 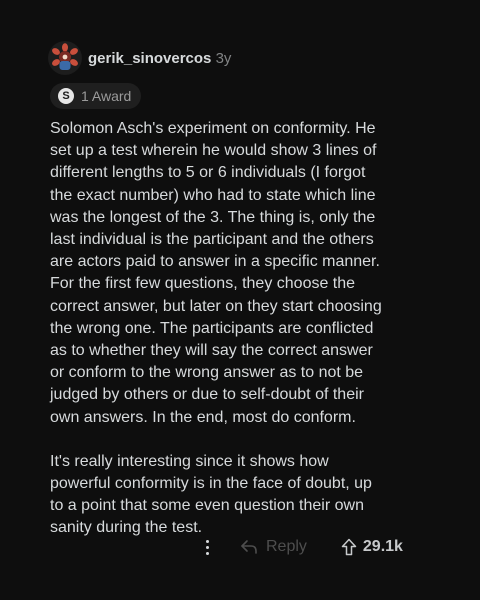 I want to click on award-count: 1 Award, so click(x=106, y=96).